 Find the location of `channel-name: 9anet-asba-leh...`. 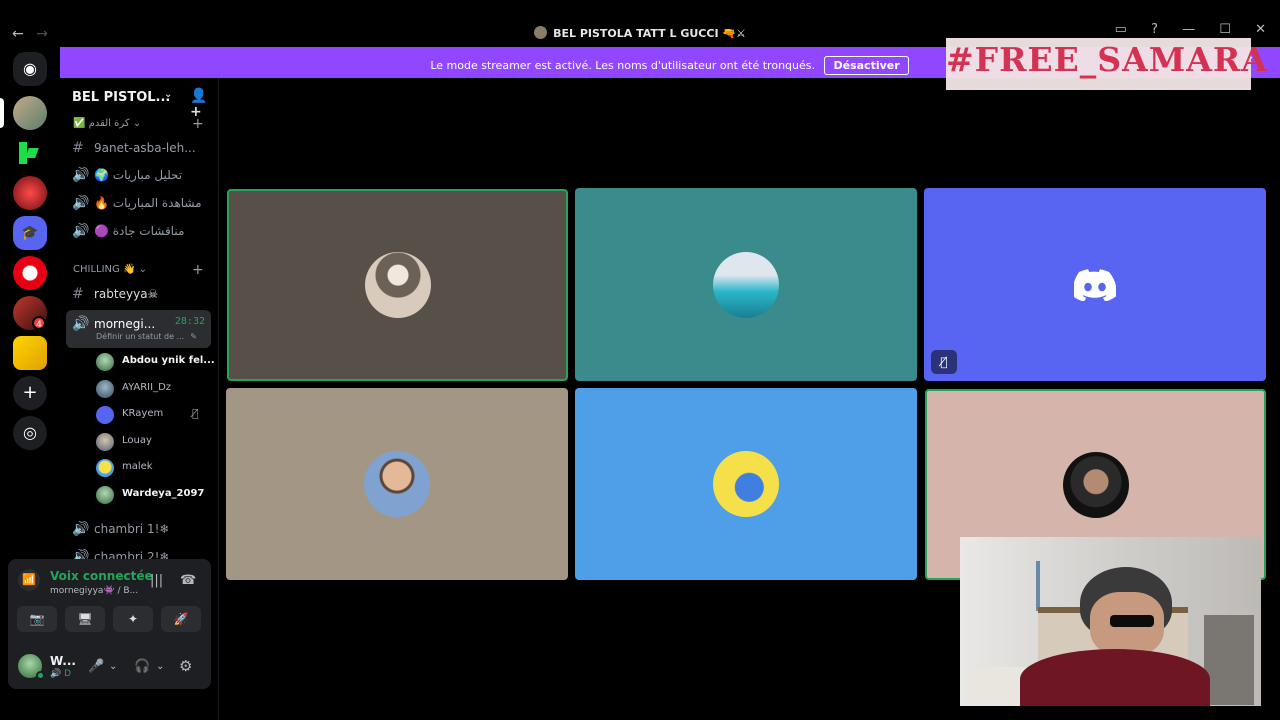

channel-name: 9anet-asba-leh... is located at coordinates (145, 148).